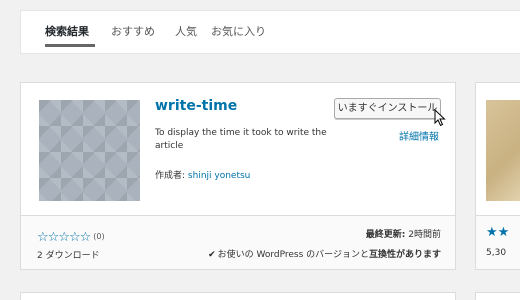 The width and height of the screenshot is (520, 300). I want to click on more-details-link: 詳細情報, so click(419, 135).